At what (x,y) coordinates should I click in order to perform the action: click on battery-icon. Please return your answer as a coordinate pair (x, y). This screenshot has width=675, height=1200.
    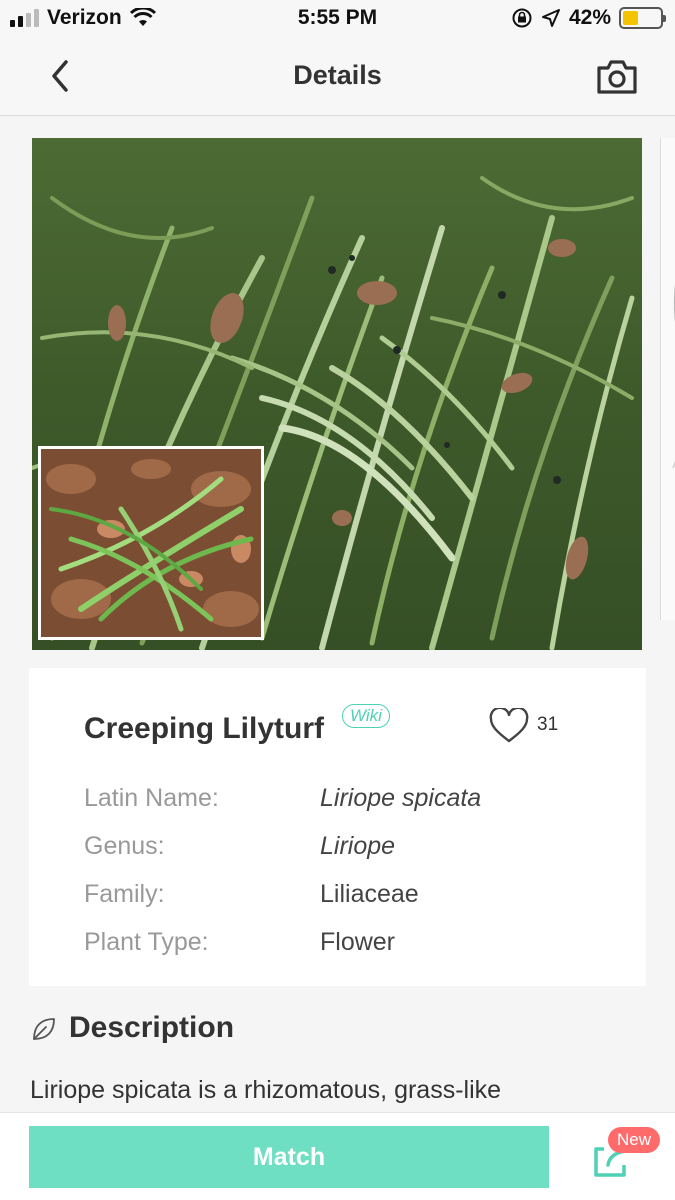
    Looking at the image, I should click on (642, 18).